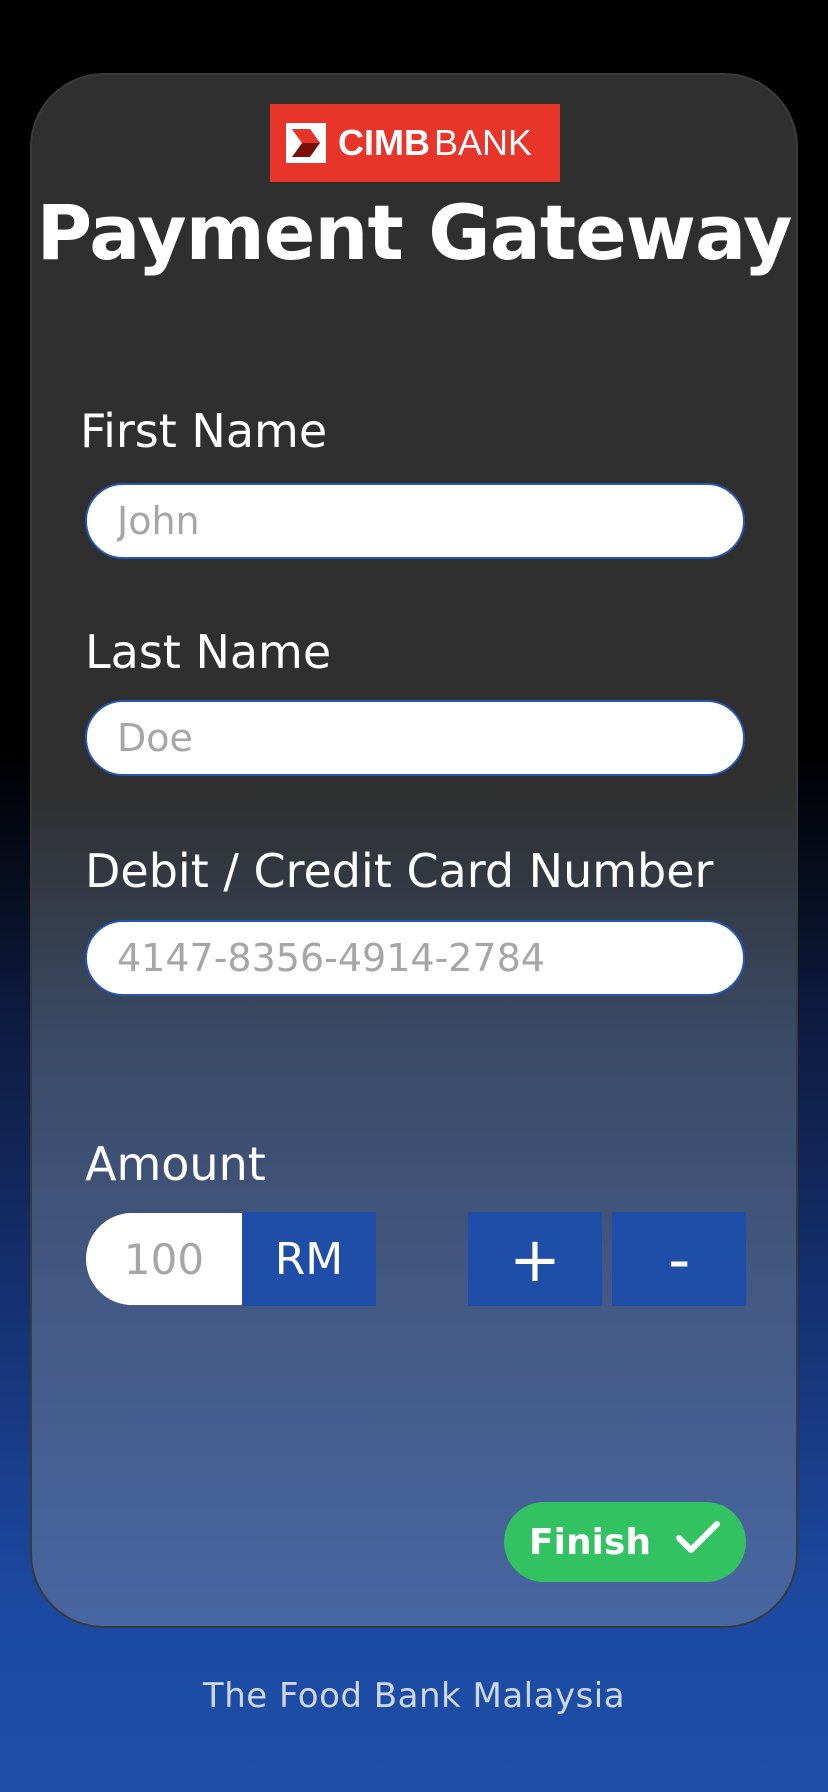 This screenshot has height=1792, width=828. What do you see at coordinates (399, 871) in the screenshot?
I see `card-number-label: Debit / Credit Card Number` at bounding box center [399, 871].